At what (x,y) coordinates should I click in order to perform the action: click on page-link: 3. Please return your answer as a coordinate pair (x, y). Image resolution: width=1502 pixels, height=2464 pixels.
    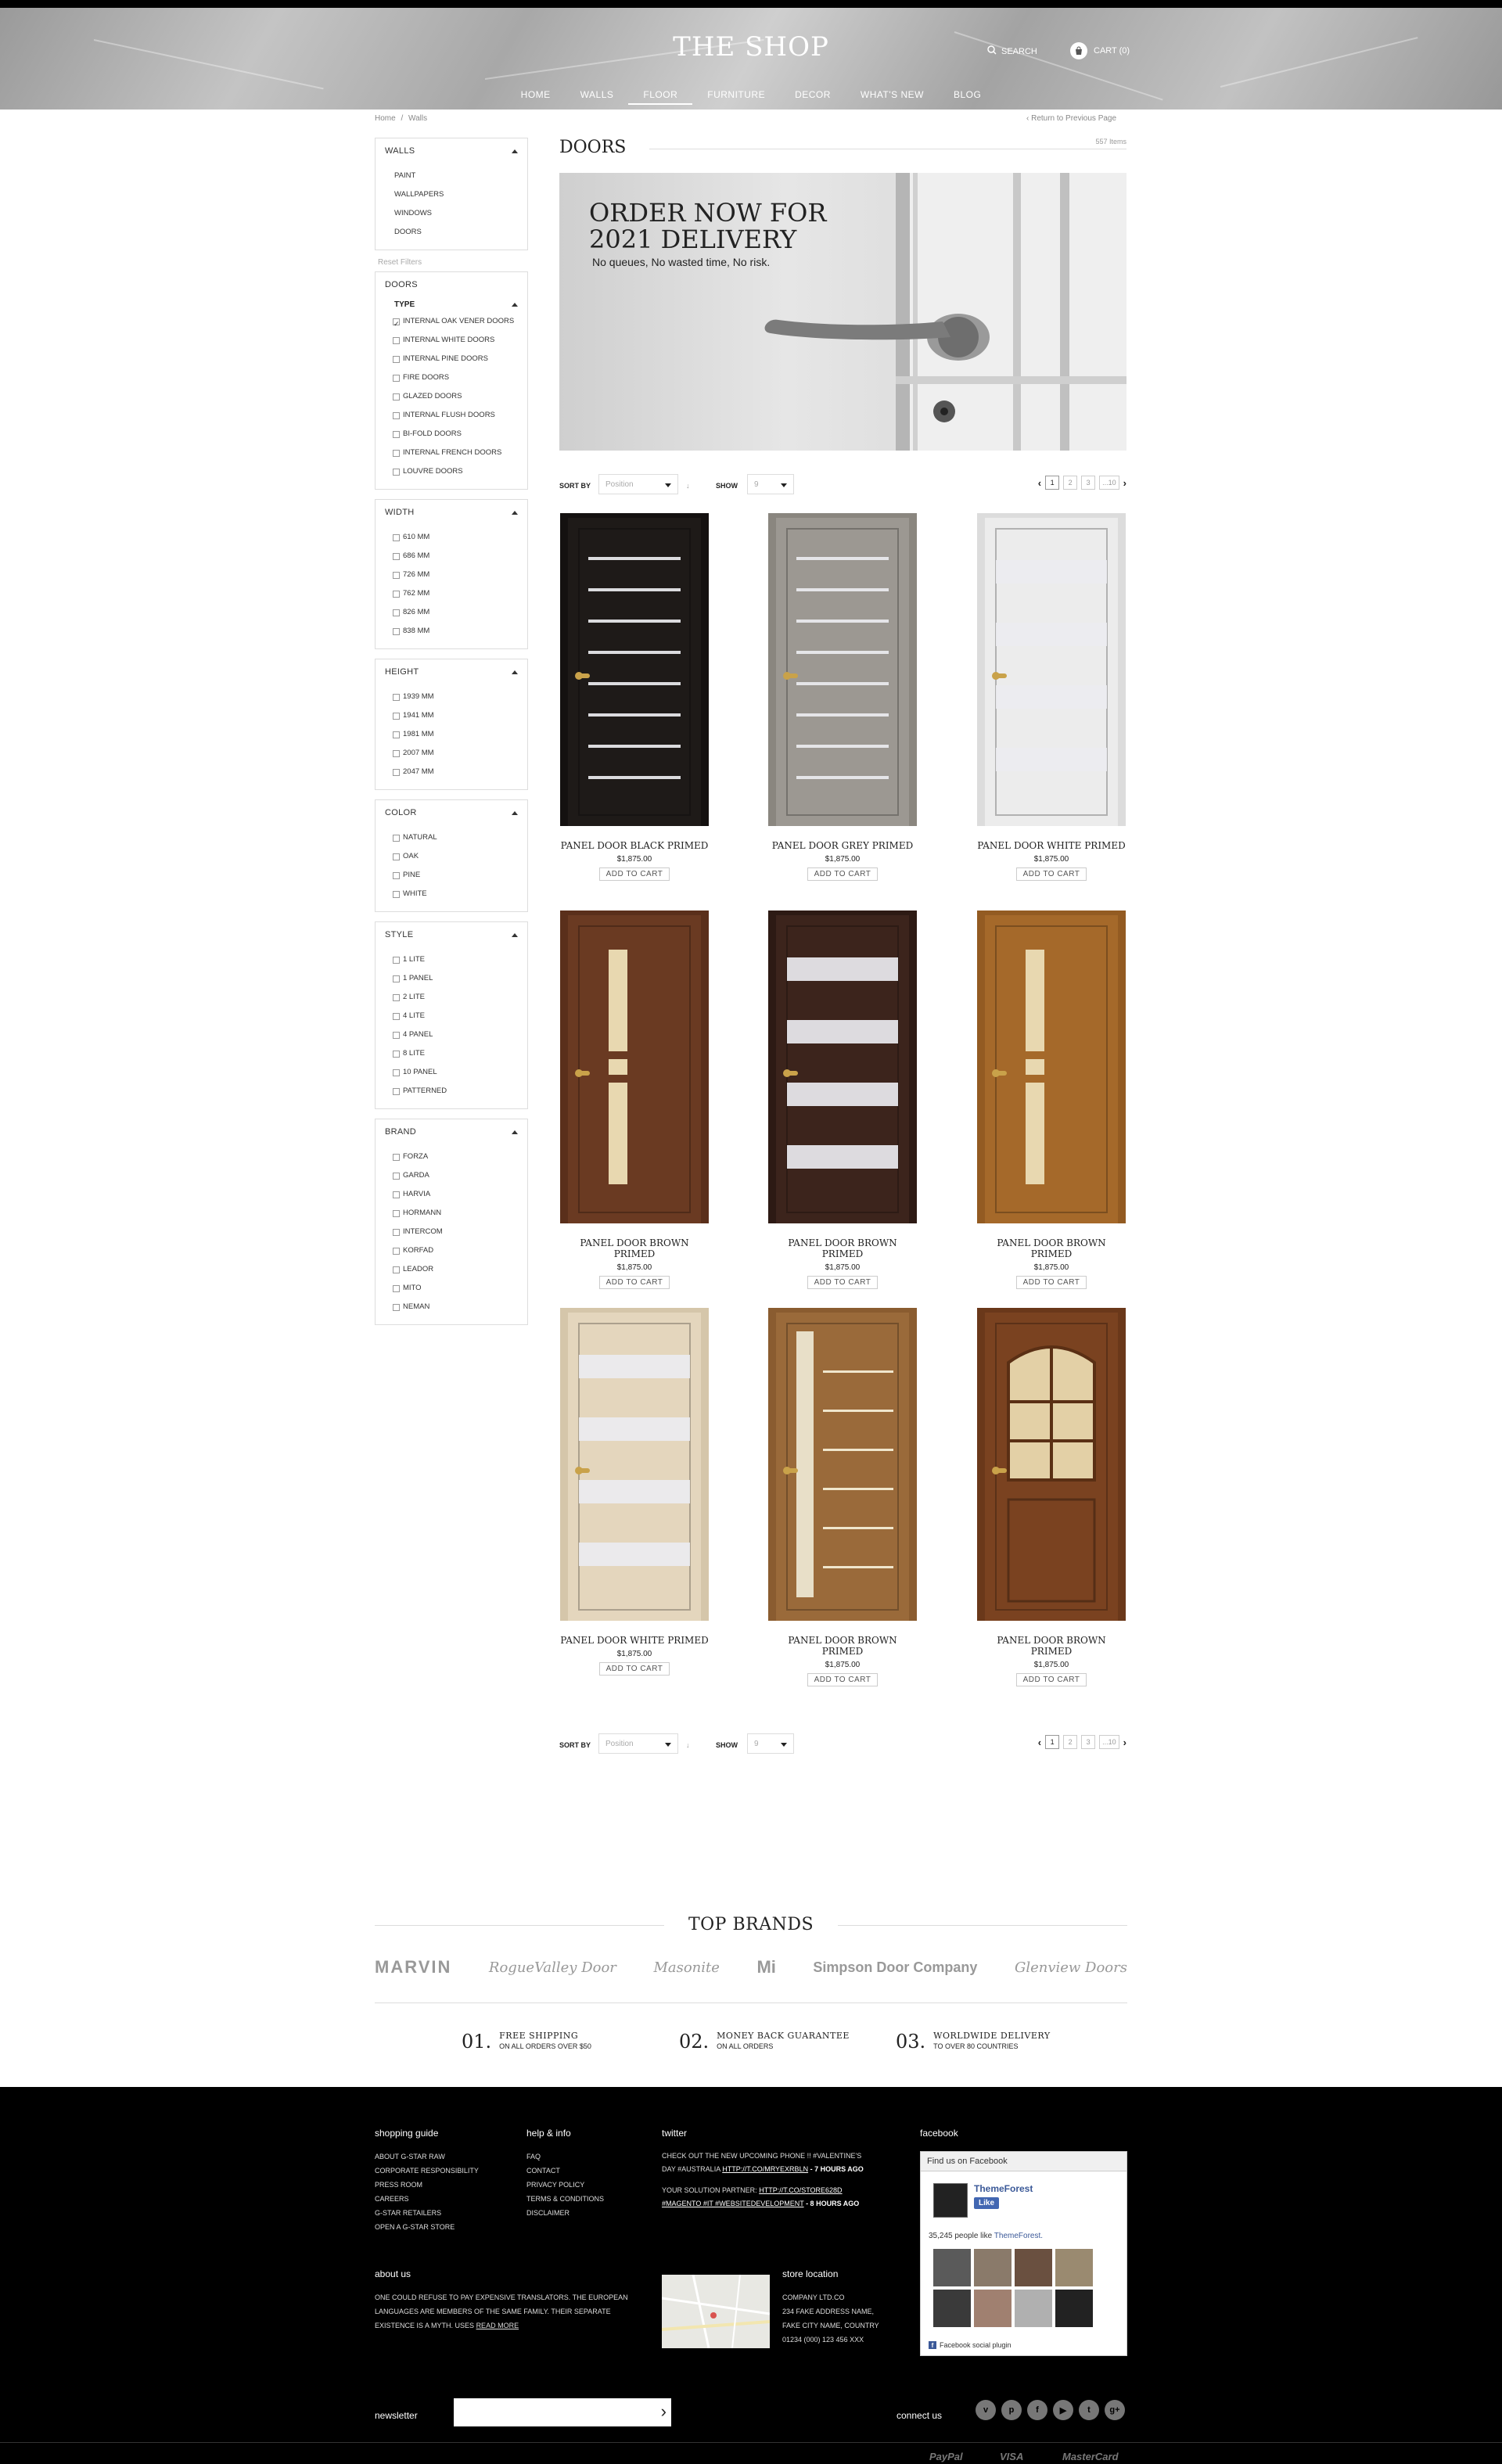
    Looking at the image, I should click on (1088, 483).